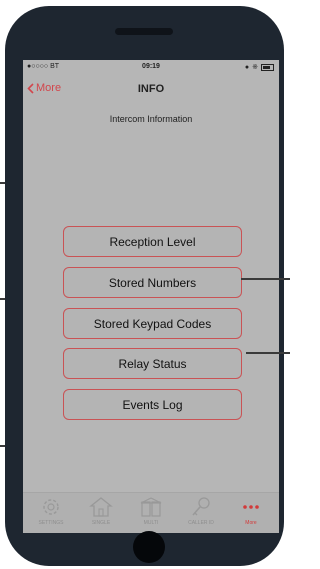 Image resolution: width=320 pixels, height=569 pixels. I want to click on section-subtitle: Intercom Information, so click(151, 119).